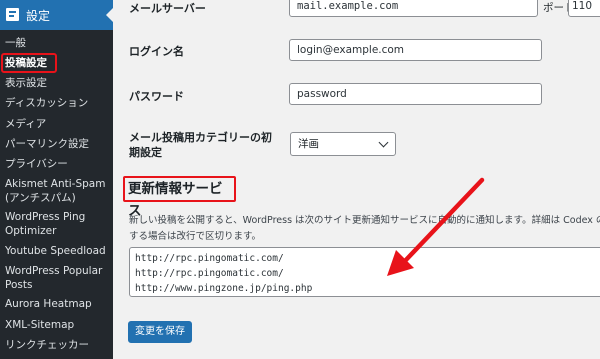  I want to click on sidebar-item-aurora-heatmap: Aurora Heatmap, so click(59, 304).